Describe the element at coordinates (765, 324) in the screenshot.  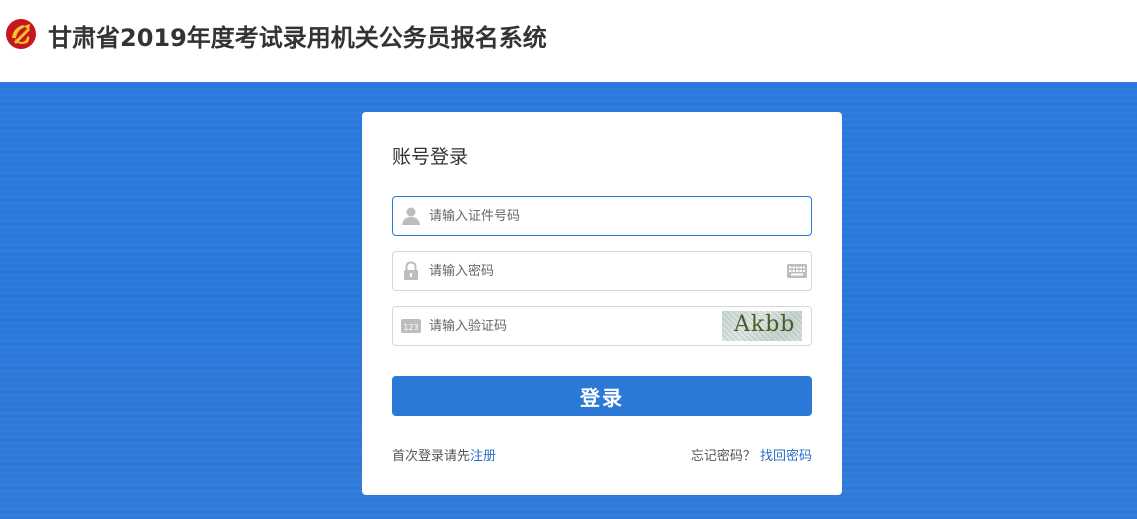
I see `captcha-text: Akbb` at that location.